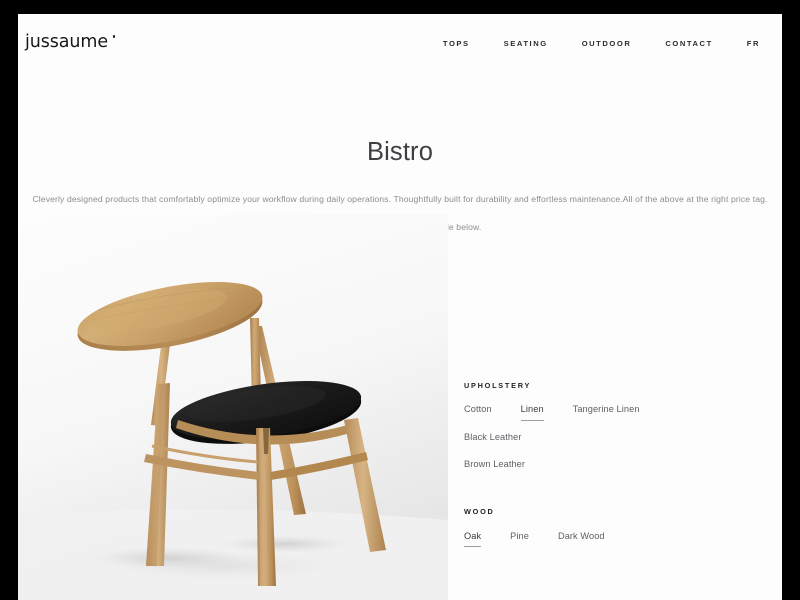 This screenshot has width=800, height=600. I want to click on nav-item-outdoor: OUTDOOR, so click(607, 43).